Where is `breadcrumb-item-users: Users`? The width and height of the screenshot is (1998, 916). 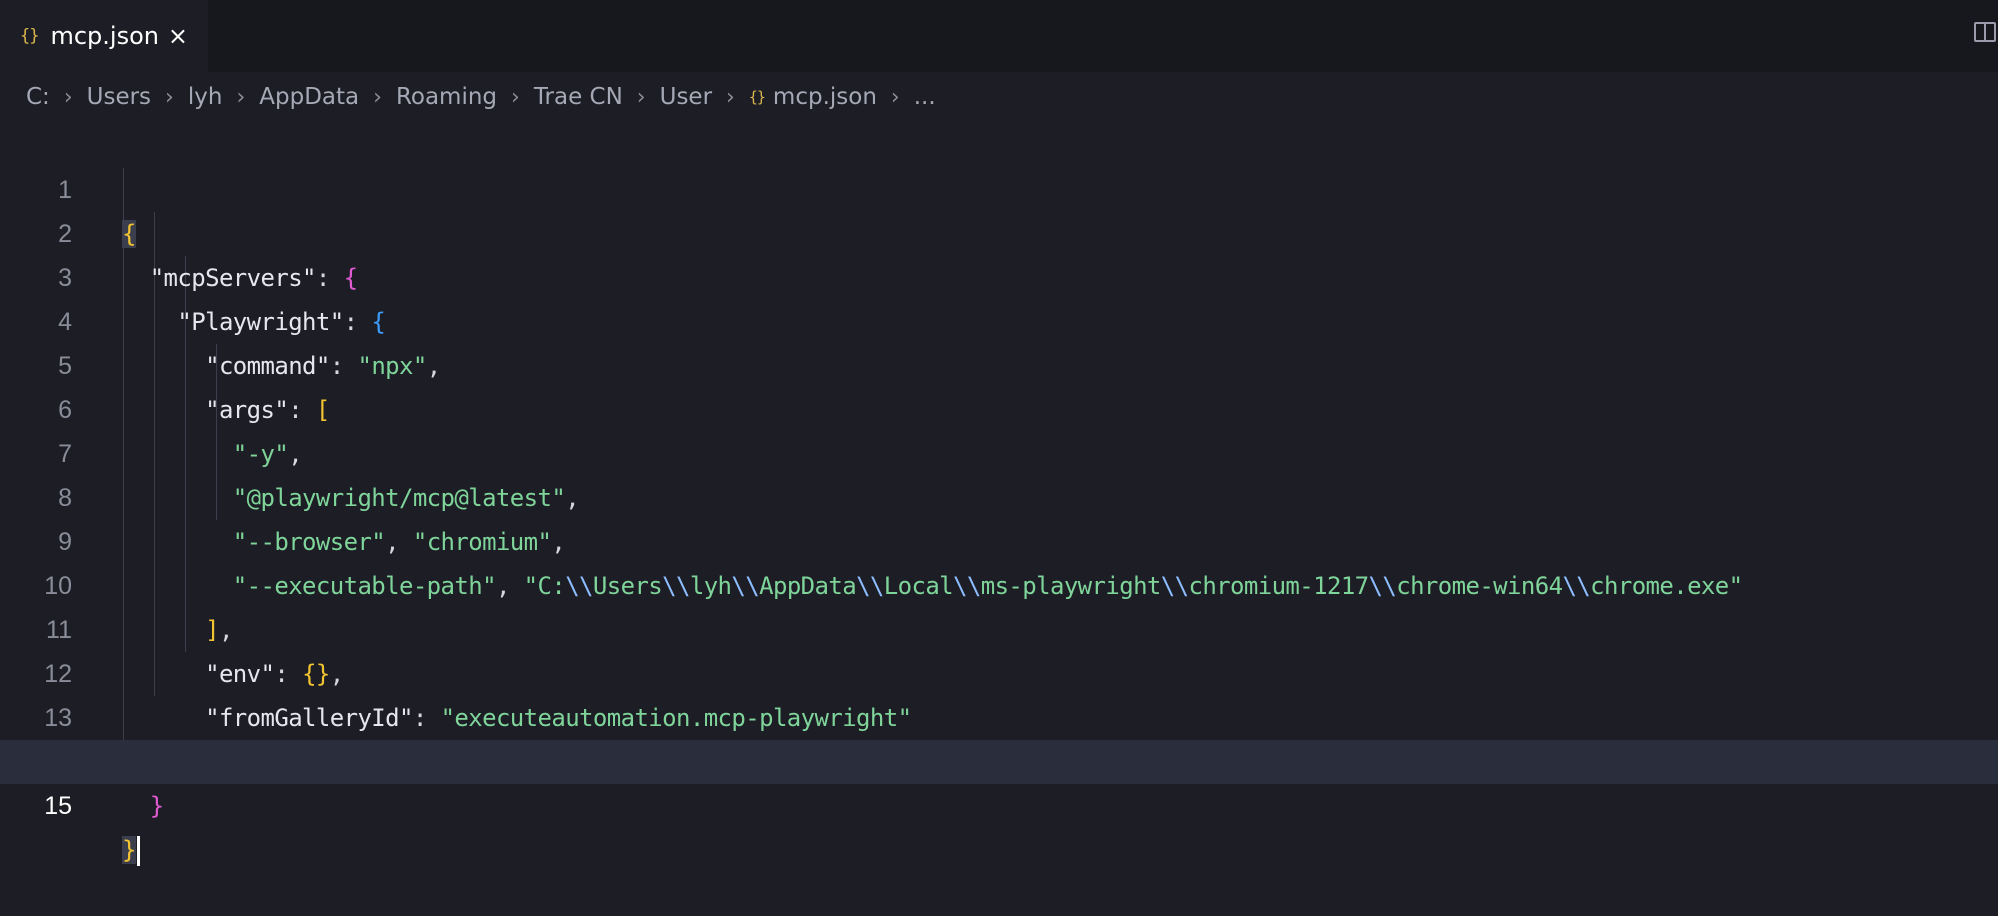
breadcrumb-item-users: Users is located at coordinates (119, 97).